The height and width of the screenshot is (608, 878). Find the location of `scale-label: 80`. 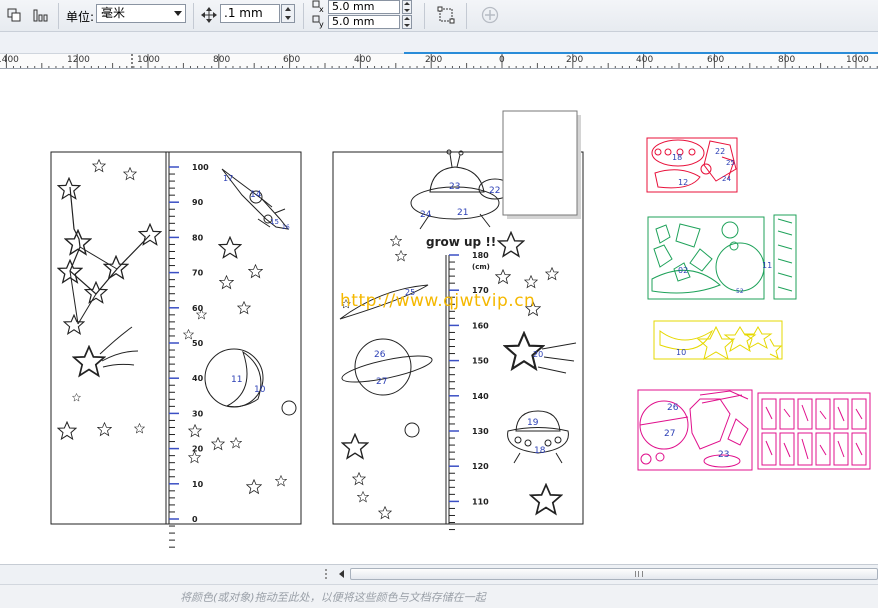

scale-label: 80 is located at coordinates (198, 237).